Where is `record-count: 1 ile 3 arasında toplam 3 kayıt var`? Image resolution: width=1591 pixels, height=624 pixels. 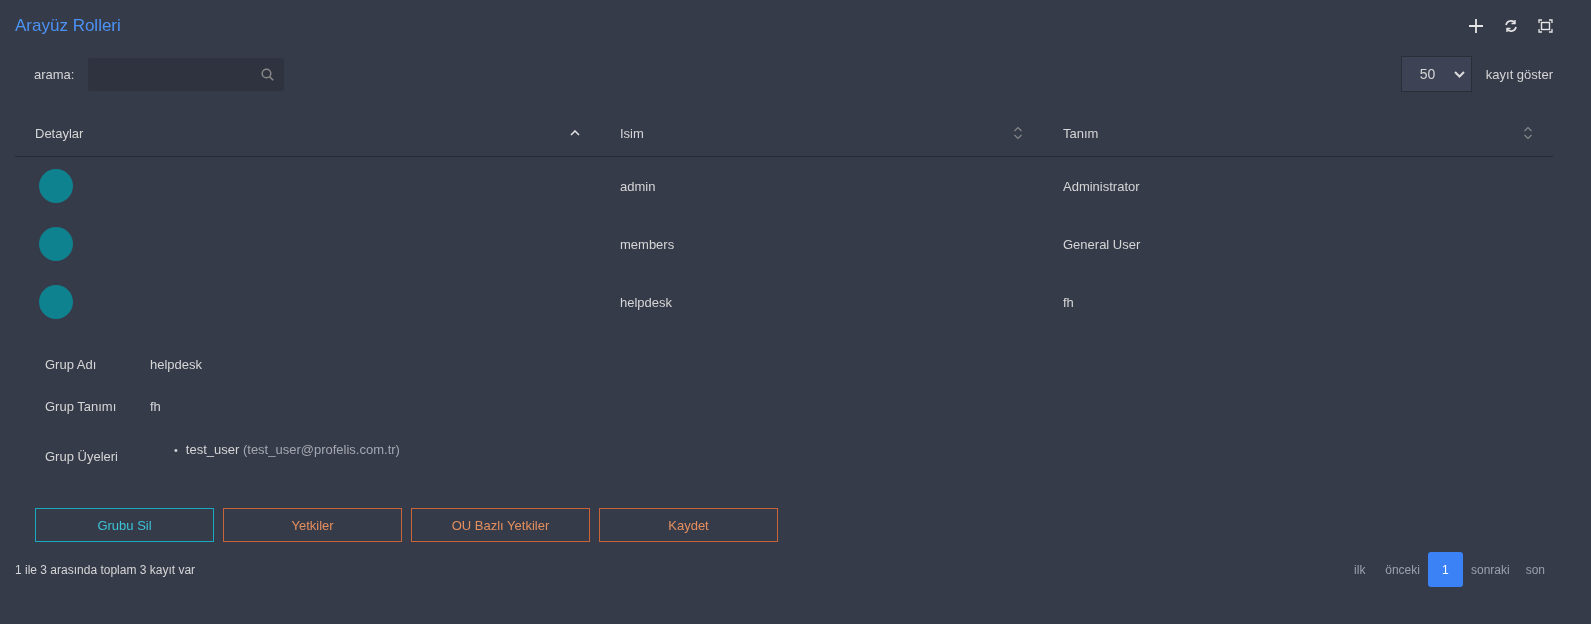 record-count: 1 ile 3 arasında toplam 3 kayıt var is located at coordinates (105, 569).